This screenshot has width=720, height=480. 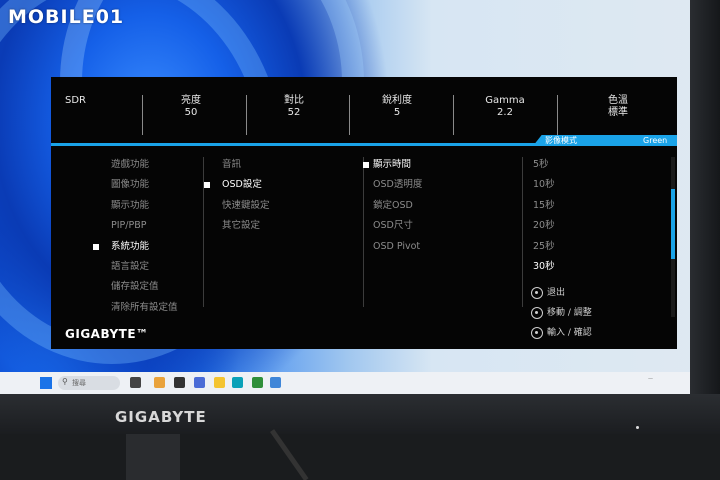 I want to click on help-exit: 退出, so click(x=548, y=293).